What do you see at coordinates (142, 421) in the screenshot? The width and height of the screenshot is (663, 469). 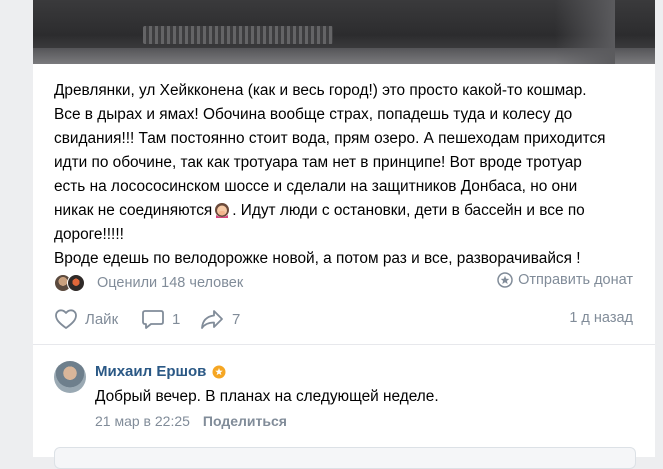 I see `comment-date: 21 мар в 22:25` at bounding box center [142, 421].